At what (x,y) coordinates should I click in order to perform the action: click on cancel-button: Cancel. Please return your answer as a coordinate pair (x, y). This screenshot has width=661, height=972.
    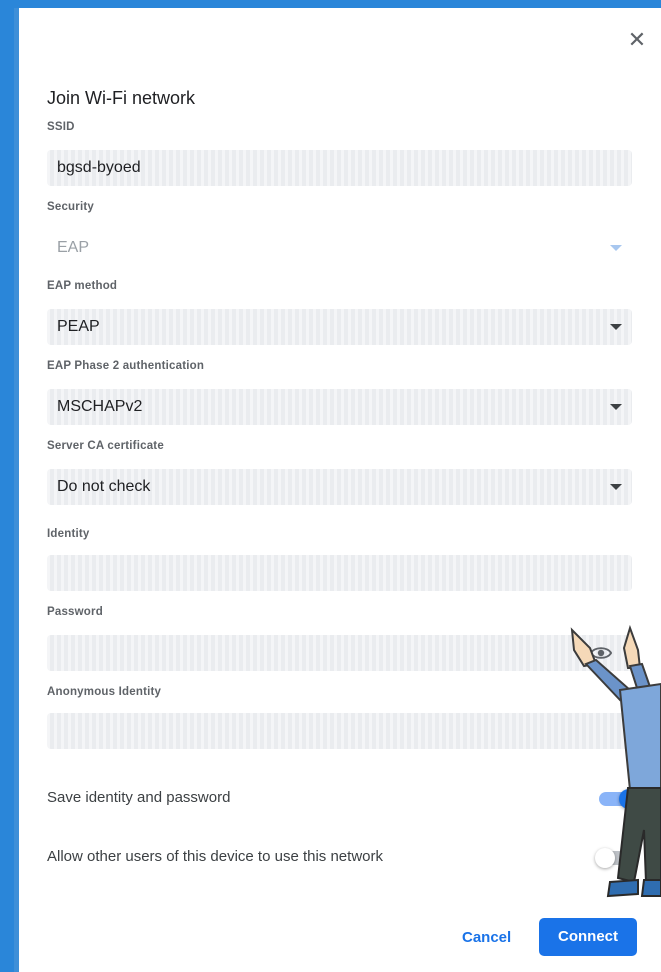
    Looking at the image, I should click on (486, 938).